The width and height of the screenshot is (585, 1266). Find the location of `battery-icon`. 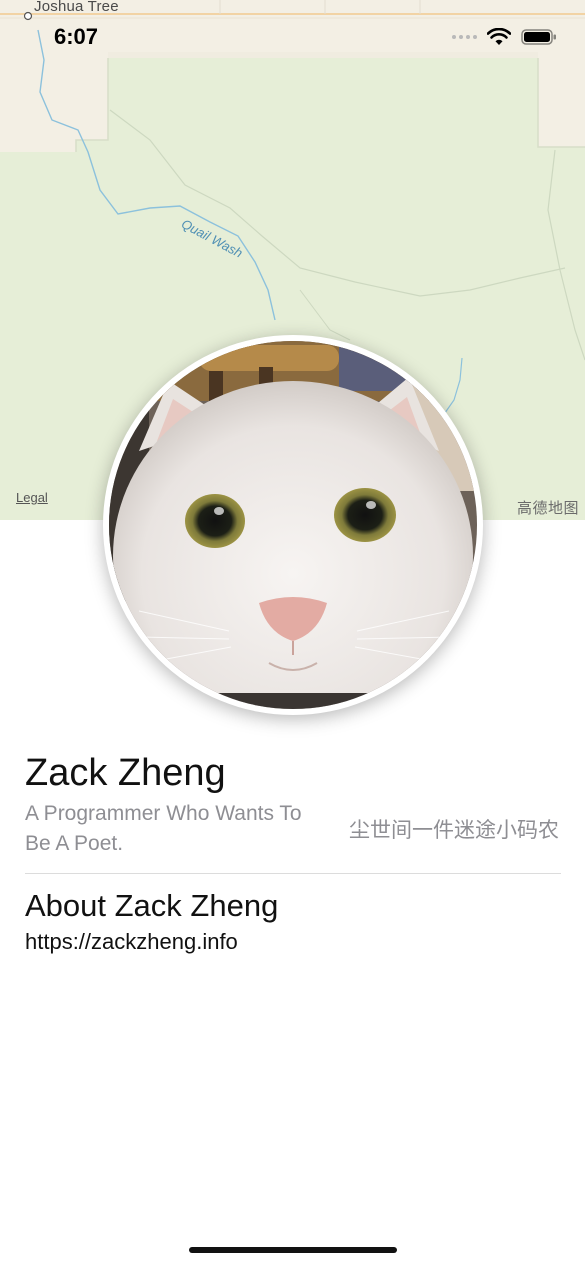

battery-icon is located at coordinates (538, 37).